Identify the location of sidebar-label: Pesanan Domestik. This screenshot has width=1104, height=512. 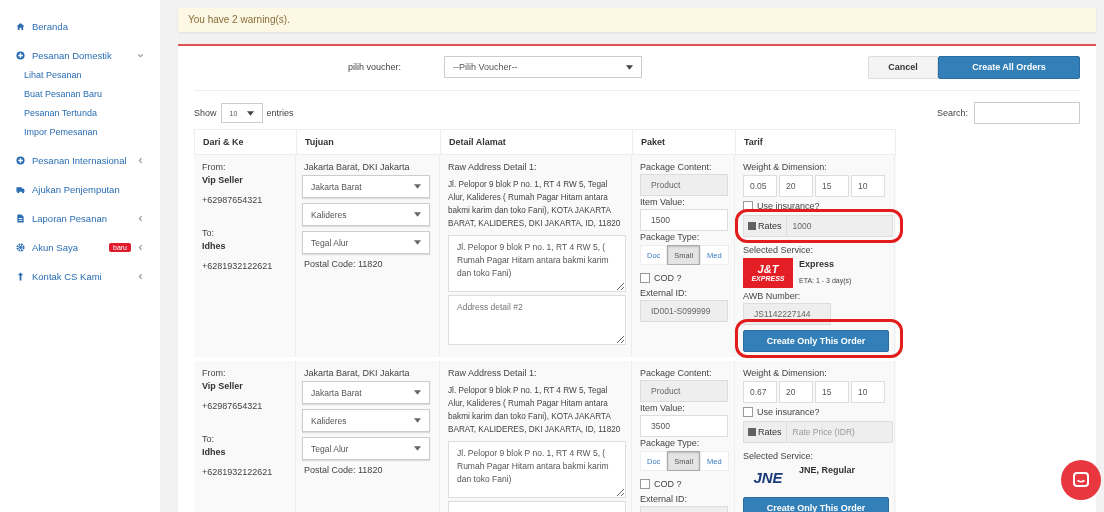
(72, 55).